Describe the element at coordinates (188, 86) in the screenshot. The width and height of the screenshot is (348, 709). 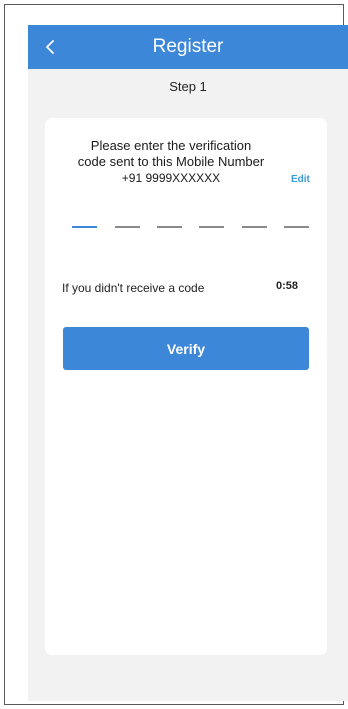
I see `step-label: Step 1` at that location.